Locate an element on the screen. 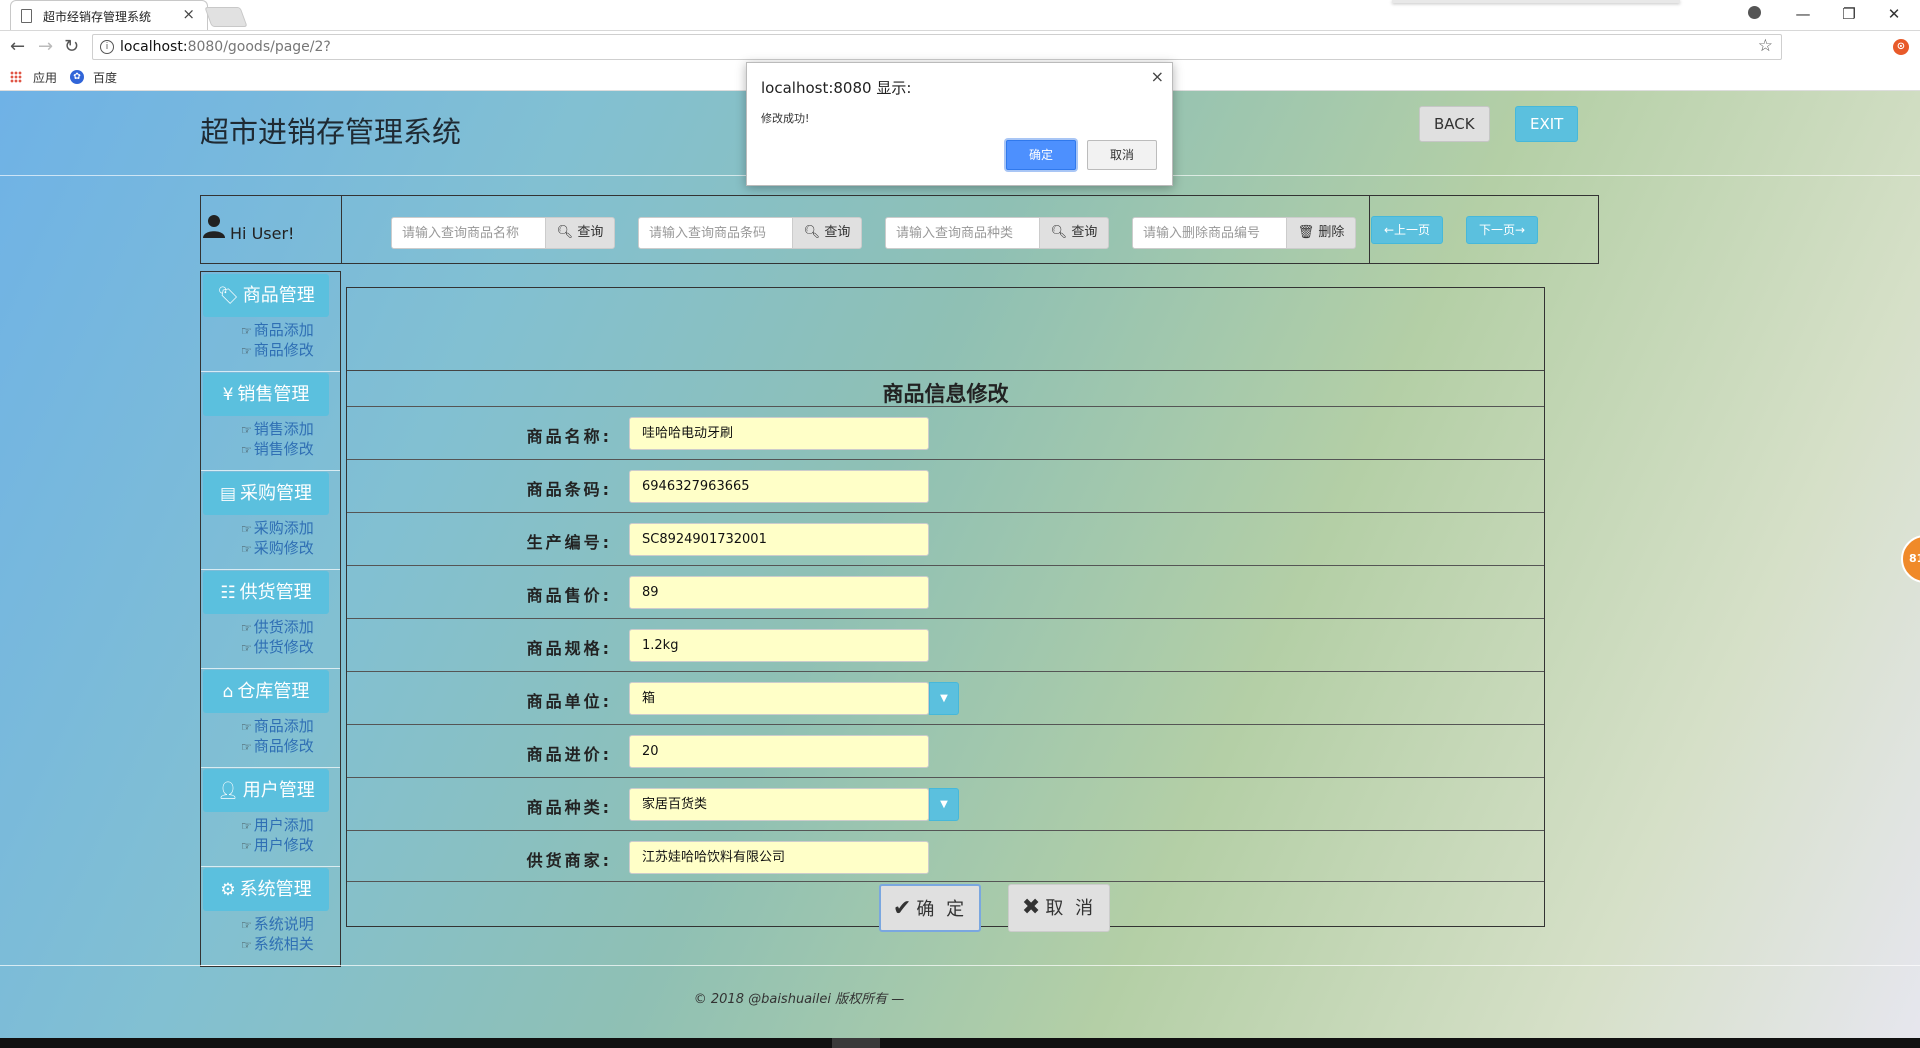  dialog-close-icon: × is located at coordinates (1157, 76).